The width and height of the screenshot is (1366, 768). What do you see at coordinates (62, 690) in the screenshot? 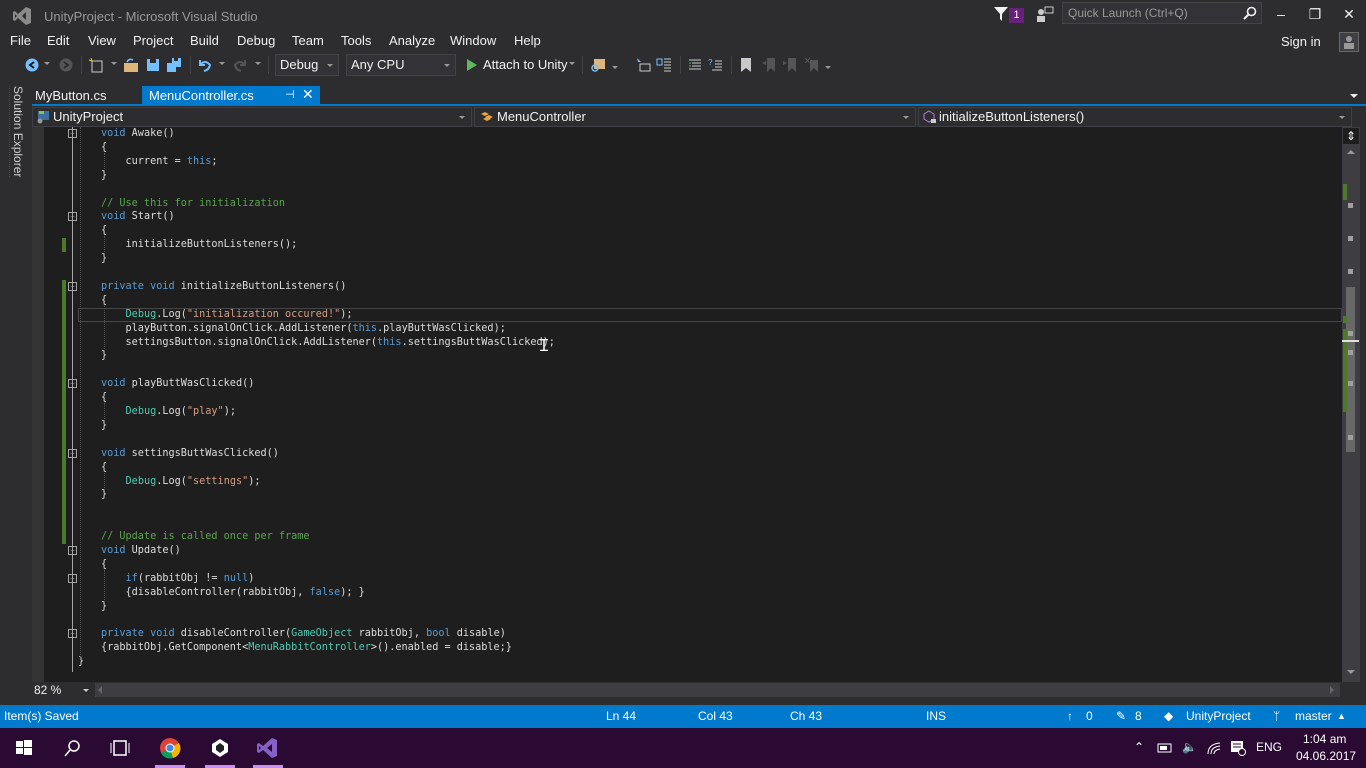
I see `zoom-level-select: 82 %` at bounding box center [62, 690].